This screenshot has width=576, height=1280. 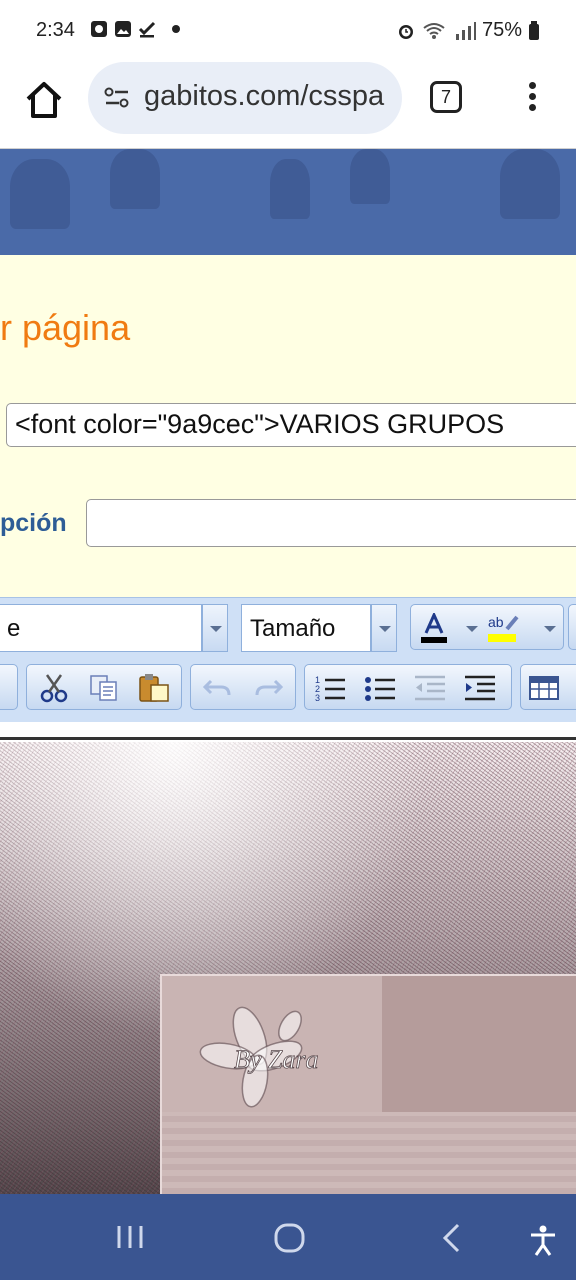 I want to click on page-title: r página, so click(x=65, y=327).